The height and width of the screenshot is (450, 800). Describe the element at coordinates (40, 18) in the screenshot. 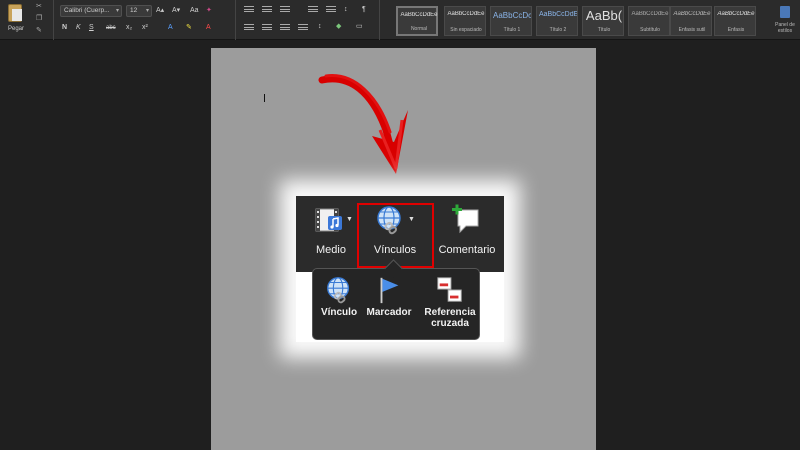

I see `copy-icon: ❐` at that location.